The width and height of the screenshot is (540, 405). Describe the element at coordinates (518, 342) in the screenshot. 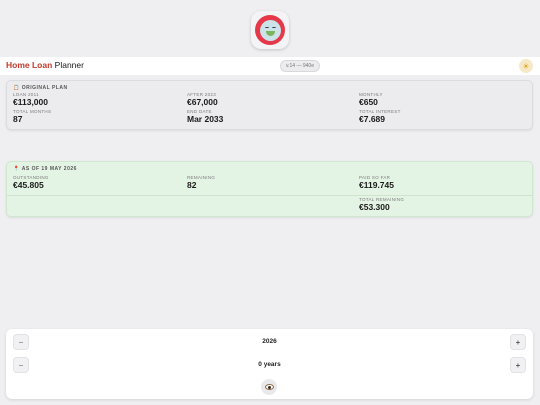

I see `year-increment-button: +` at that location.